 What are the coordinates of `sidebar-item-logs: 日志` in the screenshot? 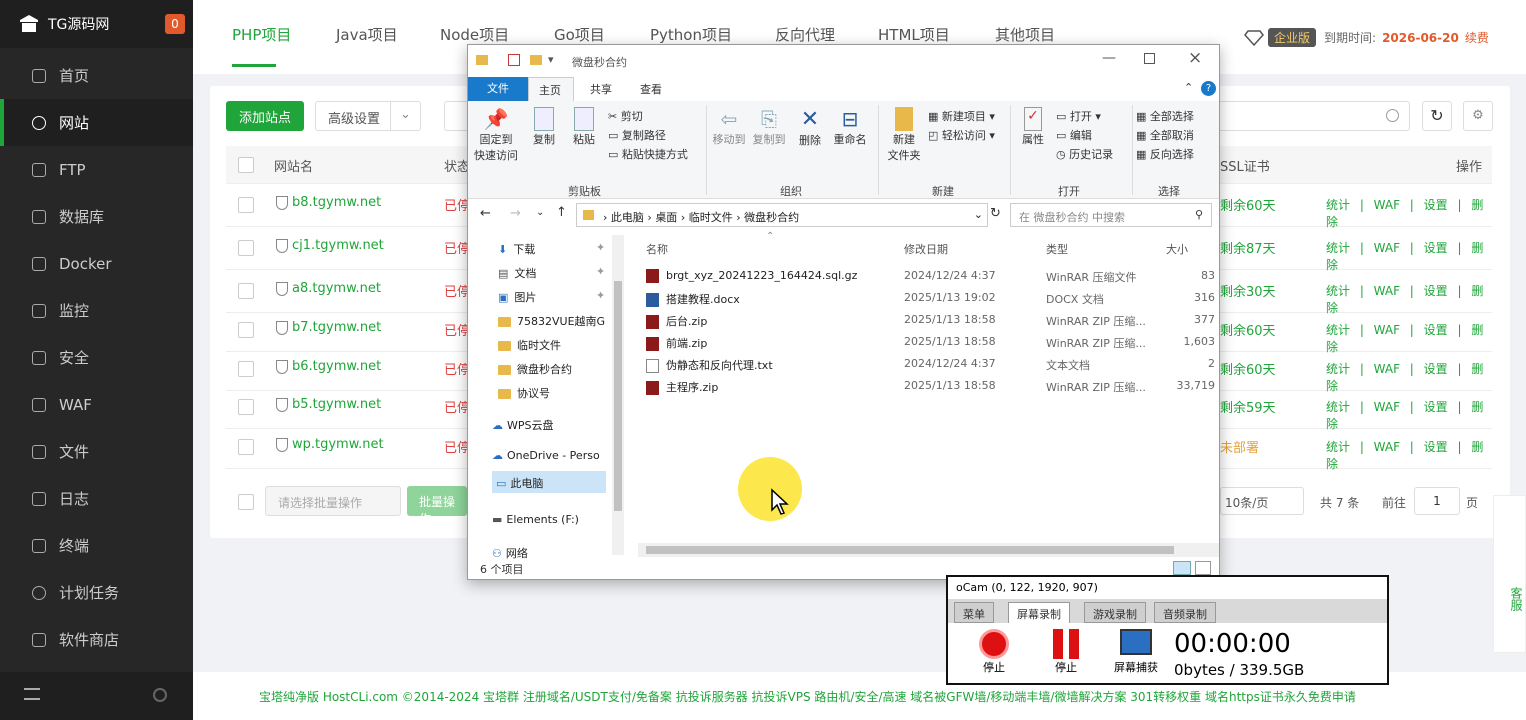 It's located at (96, 498).